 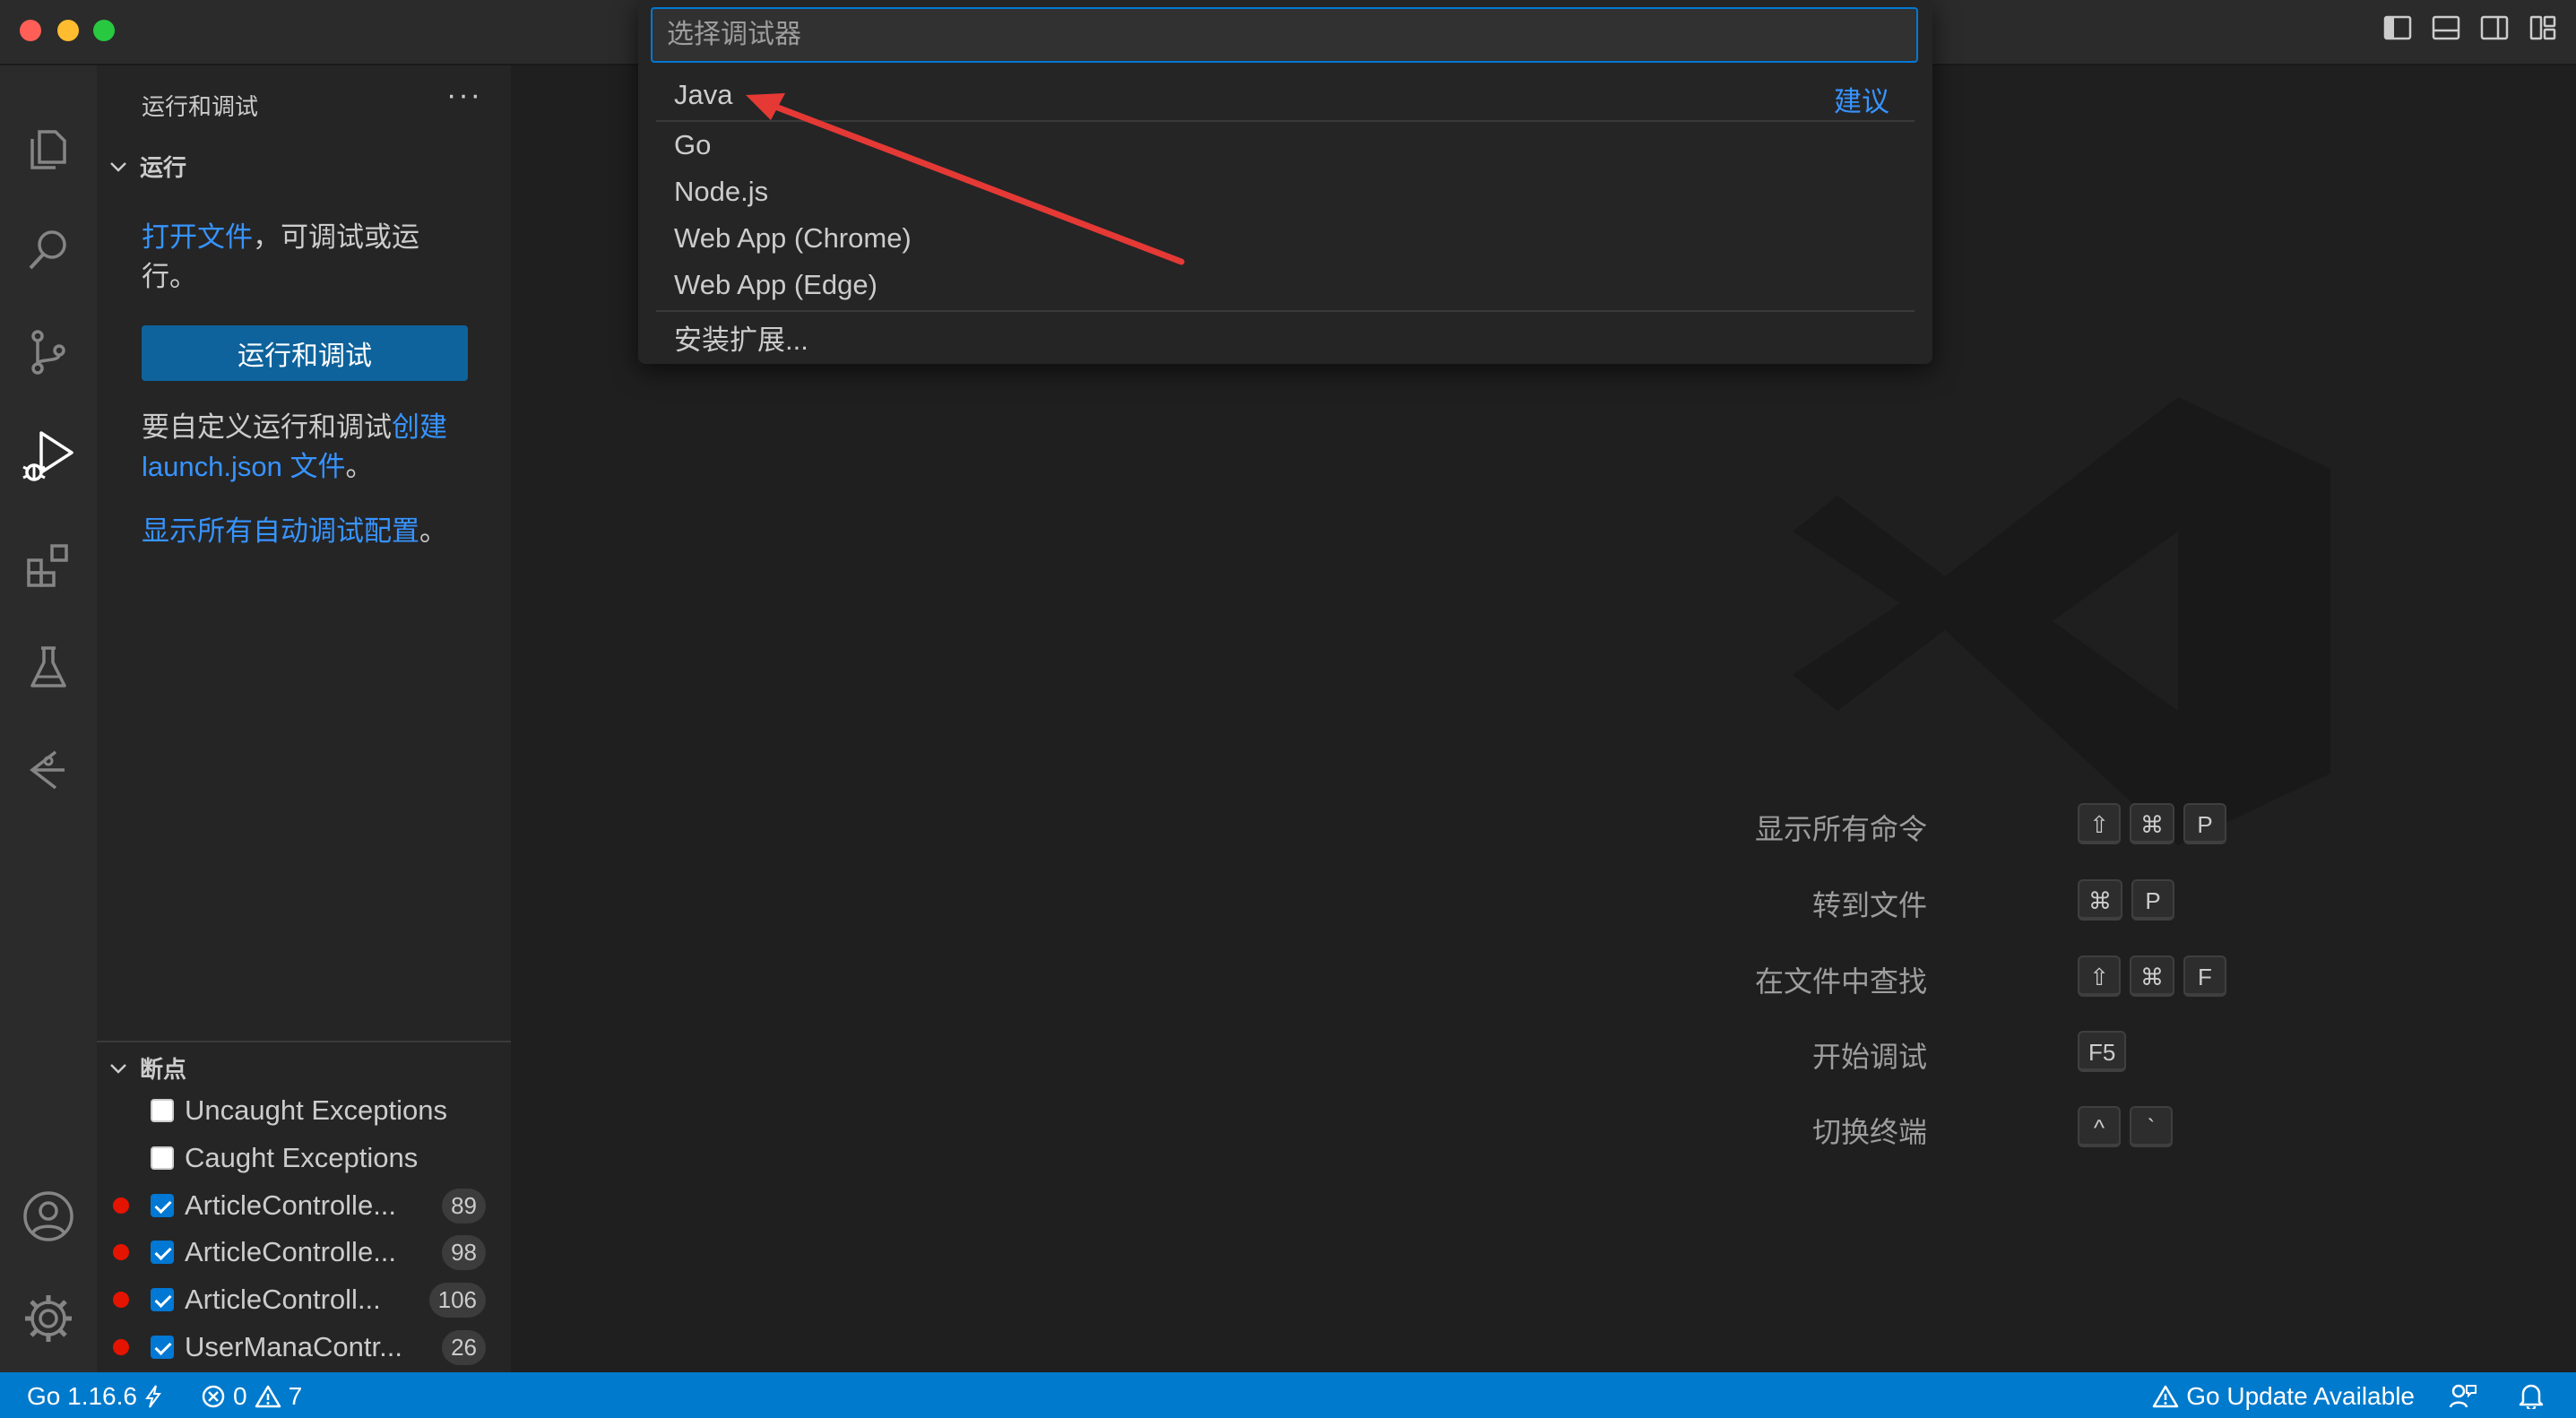 What do you see at coordinates (197, 237) in the screenshot?
I see `open-file-link: 打开文件` at bounding box center [197, 237].